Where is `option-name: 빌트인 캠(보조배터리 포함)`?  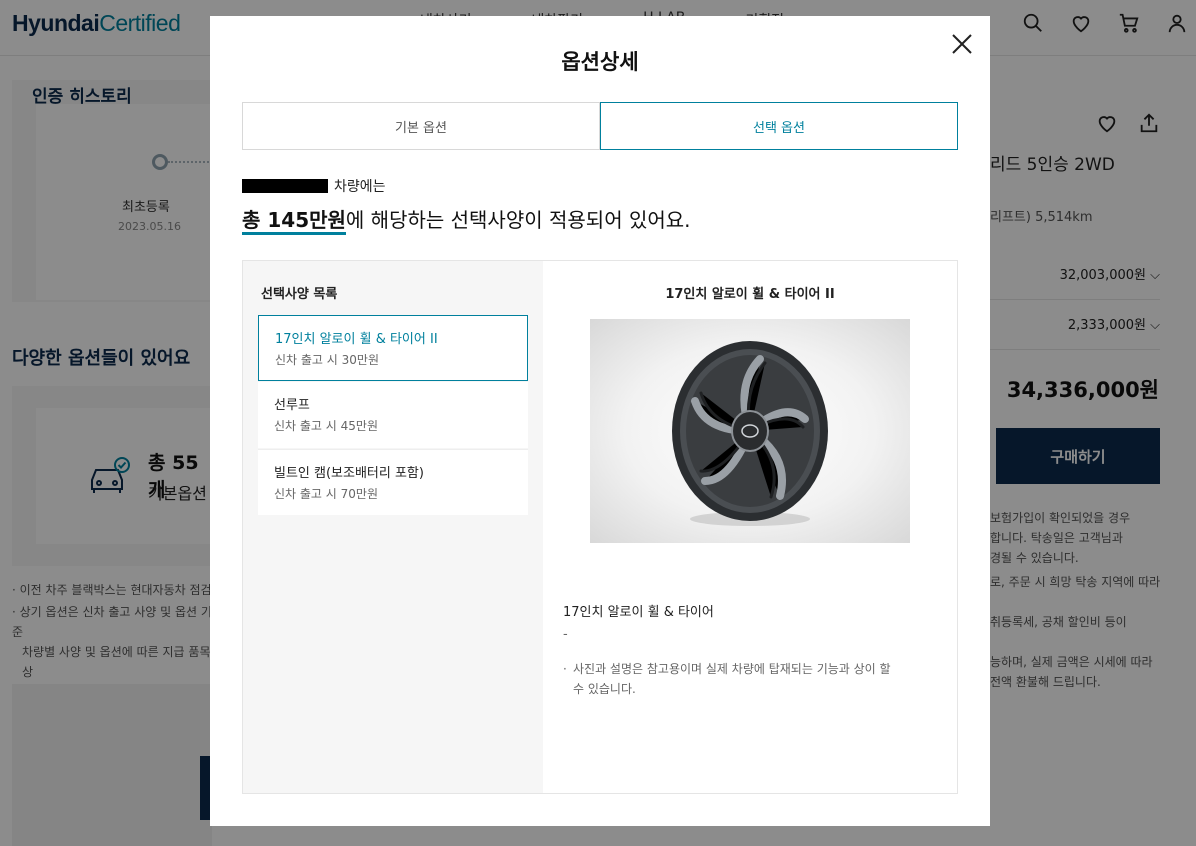
option-name: 빌트인 캠(보조배터리 포함) is located at coordinates (349, 473).